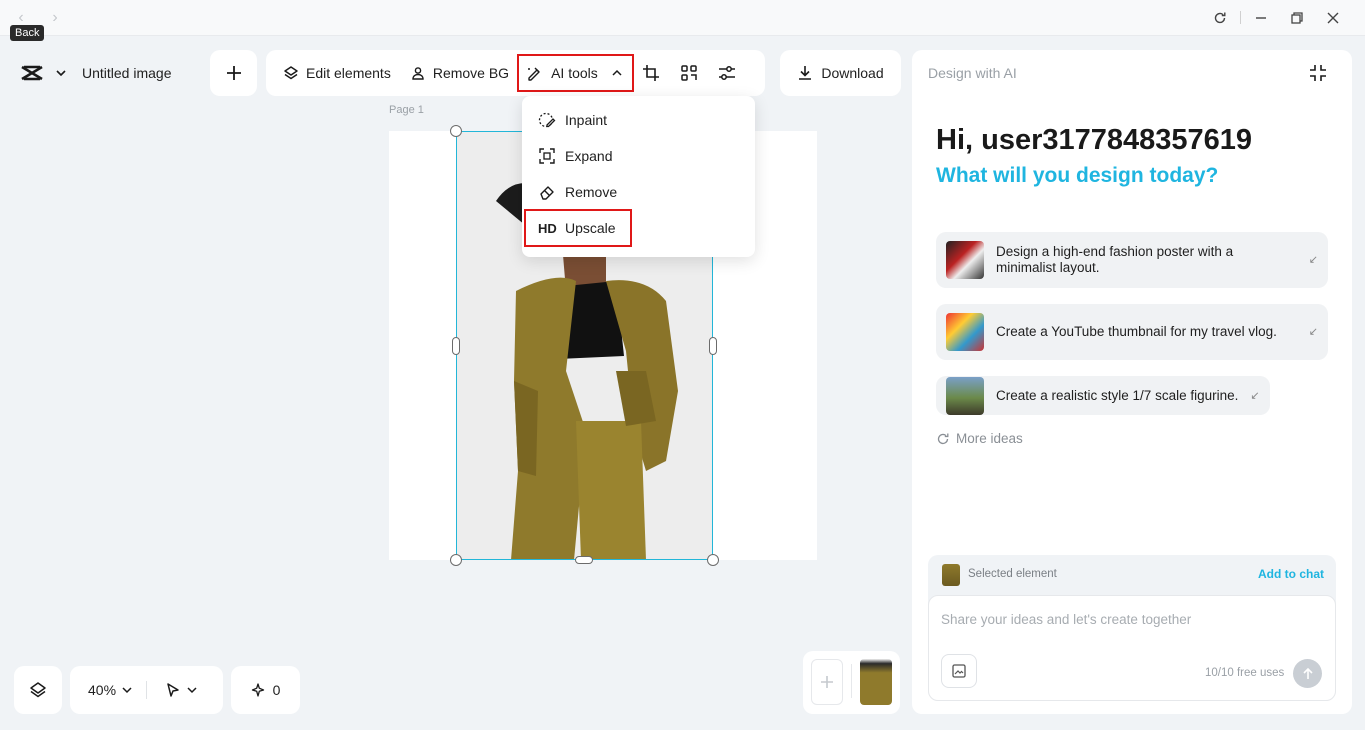 The height and width of the screenshot is (730, 1365). Describe the element at coordinates (459, 73) in the screenshot. I see `remove-bg-button: Remove BG` at that location.